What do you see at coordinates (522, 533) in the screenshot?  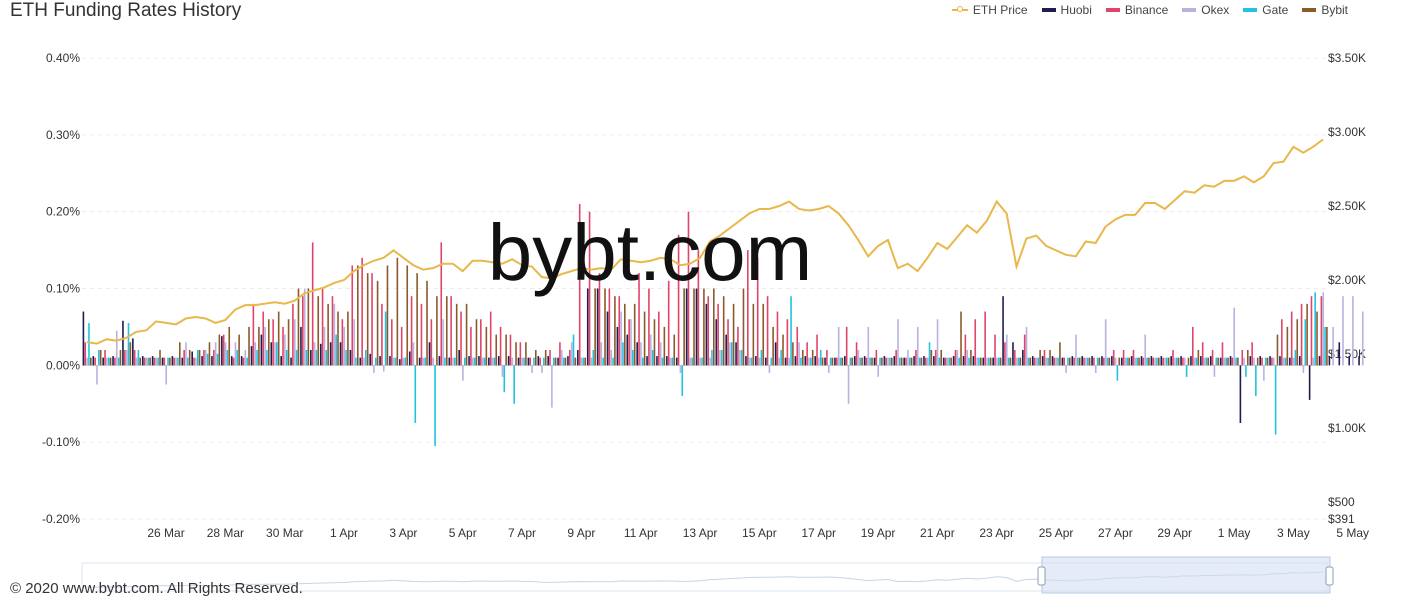 I see `x-tick-label: 7 Apr` at bounding box center [522, 533].